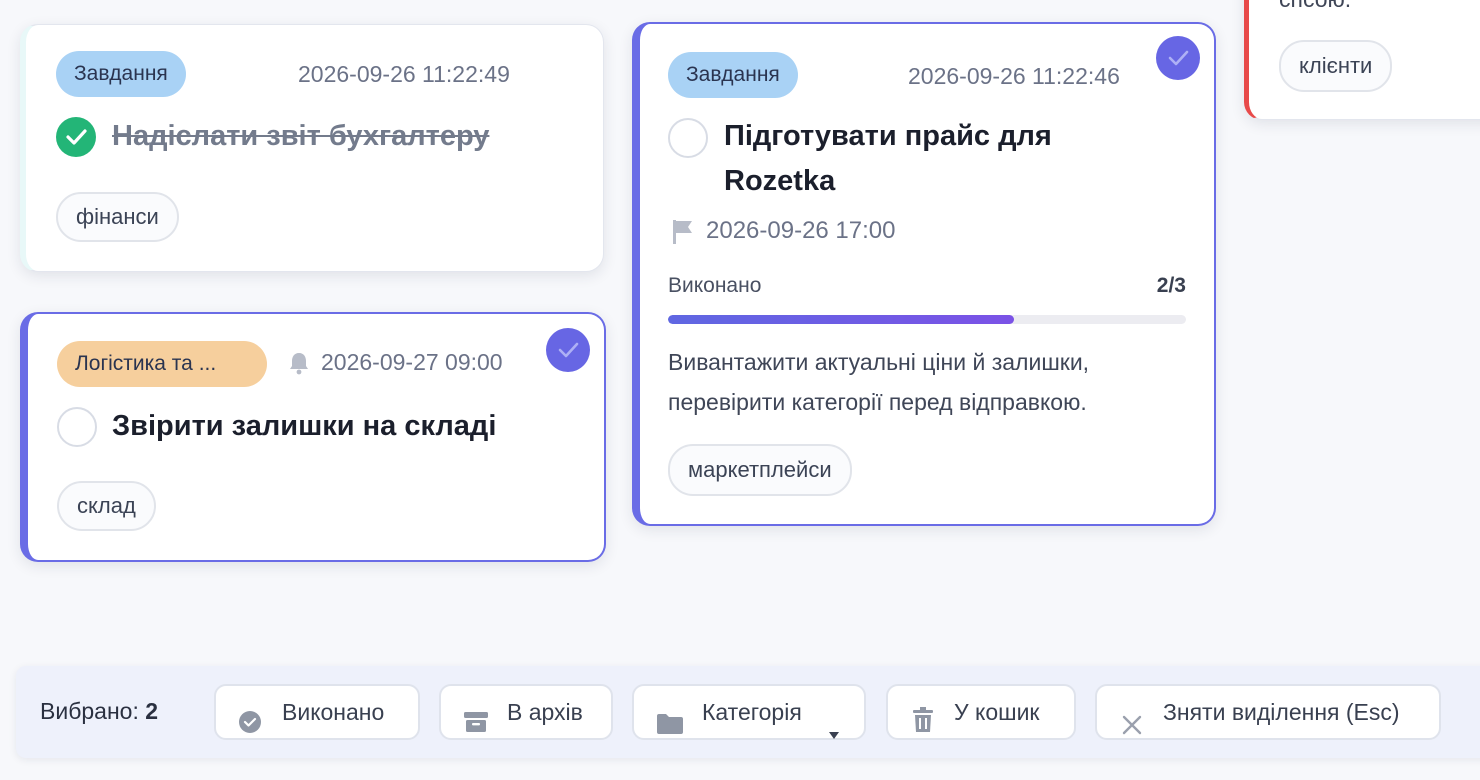 The width and height of the screenshot is (1480, 780). Describe the element at coordinates (117, 217) in the screenshot. I see `label-chip-finance: фінанси` at that location.